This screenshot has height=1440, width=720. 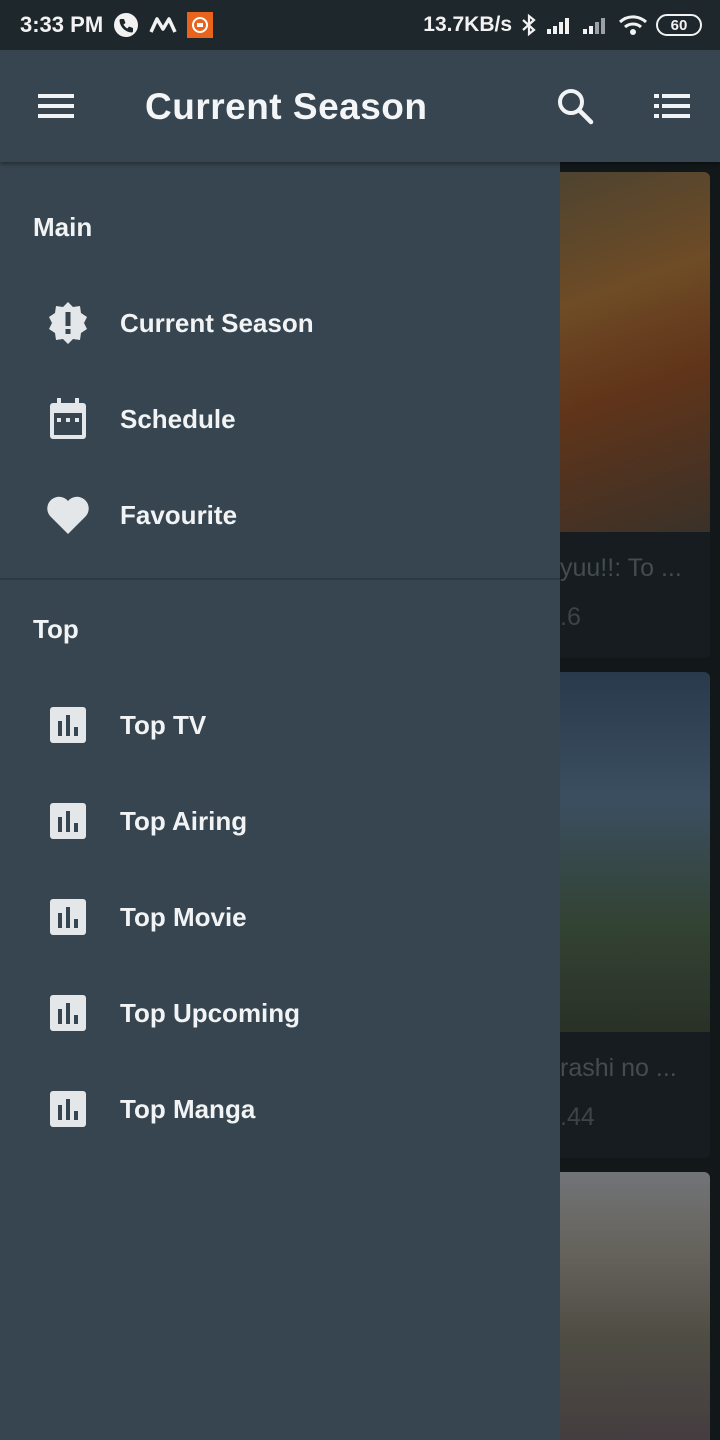 What do you see at coordinates (672, 106) in the screenshot?
I see `list-view-icon` at bounding box center [672, 106].